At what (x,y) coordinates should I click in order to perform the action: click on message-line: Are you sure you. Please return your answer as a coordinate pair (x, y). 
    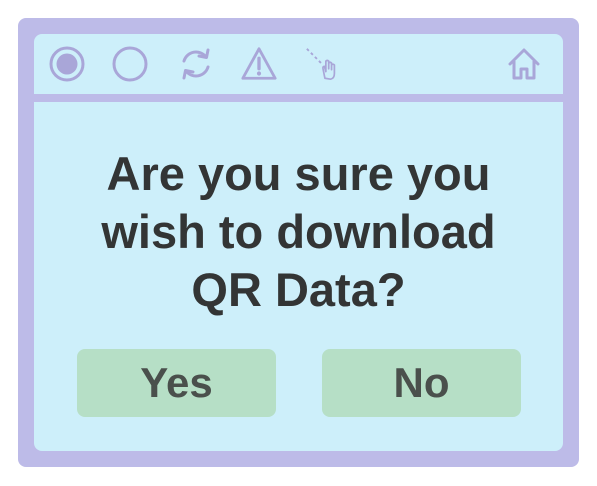
    Looking at the image, I should click on (298, 173).